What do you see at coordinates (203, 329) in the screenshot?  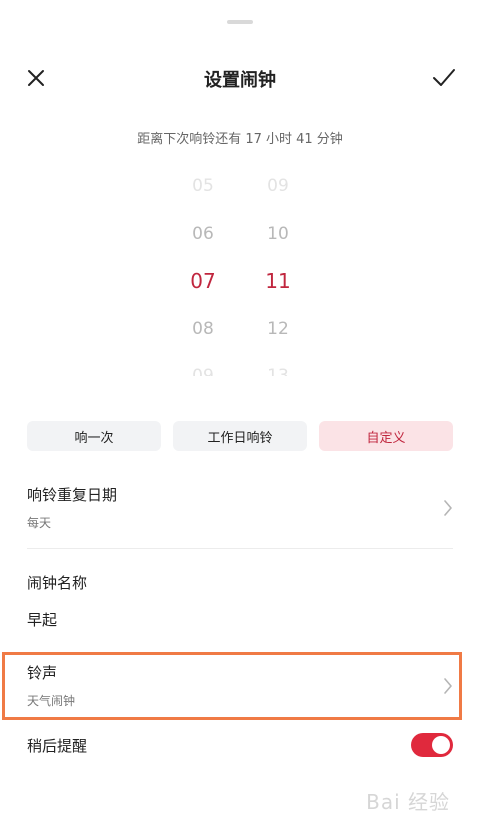 I see `hour-option: 08` at bounding box center [203, 329].